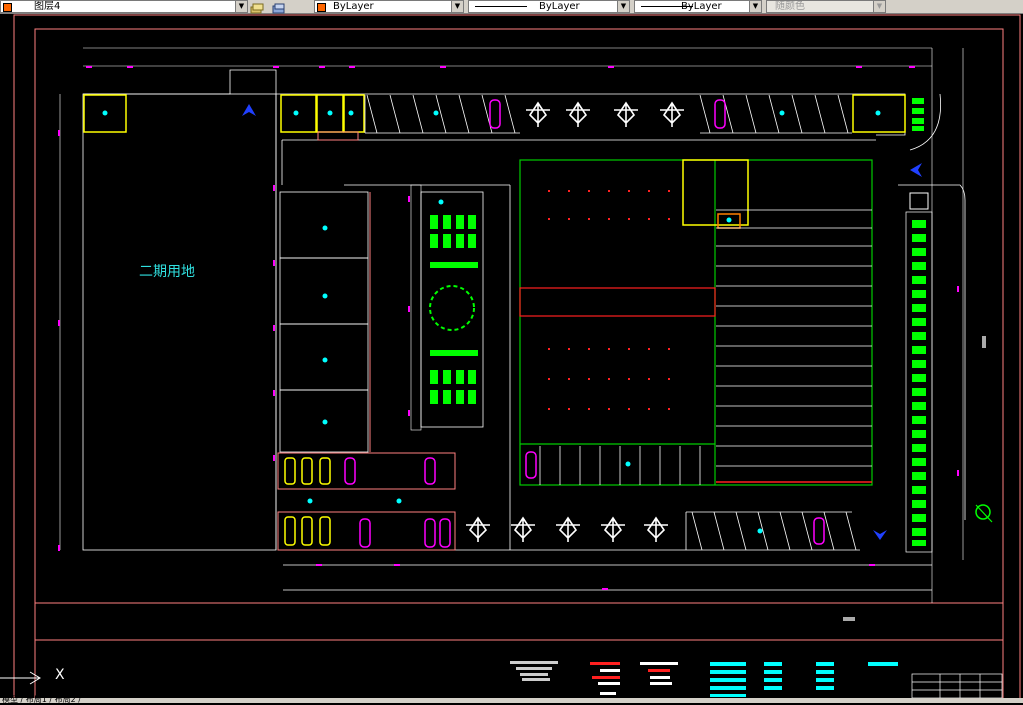  What do you see at coordinates (20, 678) in the screenshot?
I see `ucs-axis-icon` at bounding box center [20, 678].